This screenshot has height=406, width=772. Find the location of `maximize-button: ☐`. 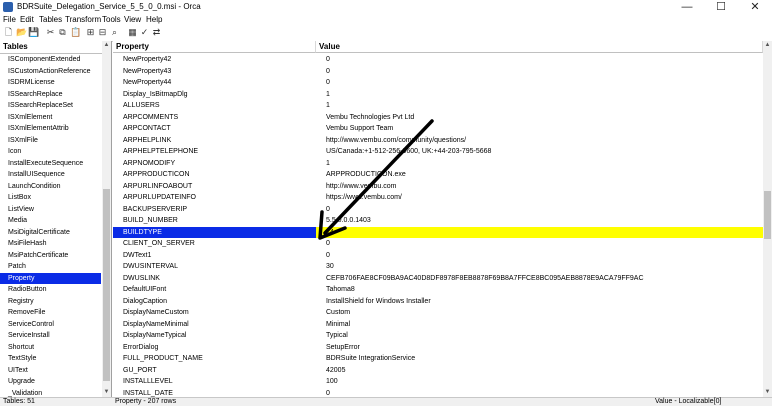

maximize-button: ☐ is located at coordinates (721, 7).